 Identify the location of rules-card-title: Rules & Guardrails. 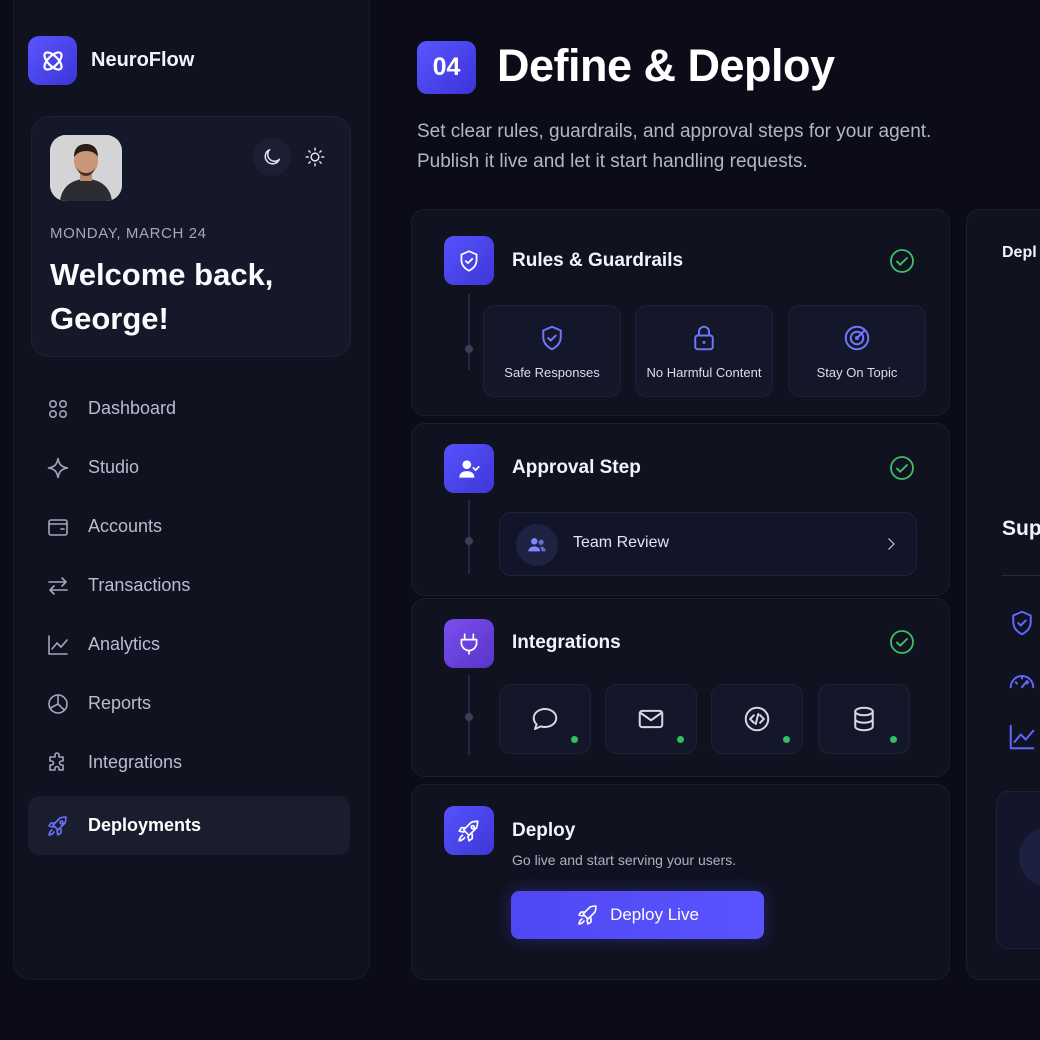
(598, 260).